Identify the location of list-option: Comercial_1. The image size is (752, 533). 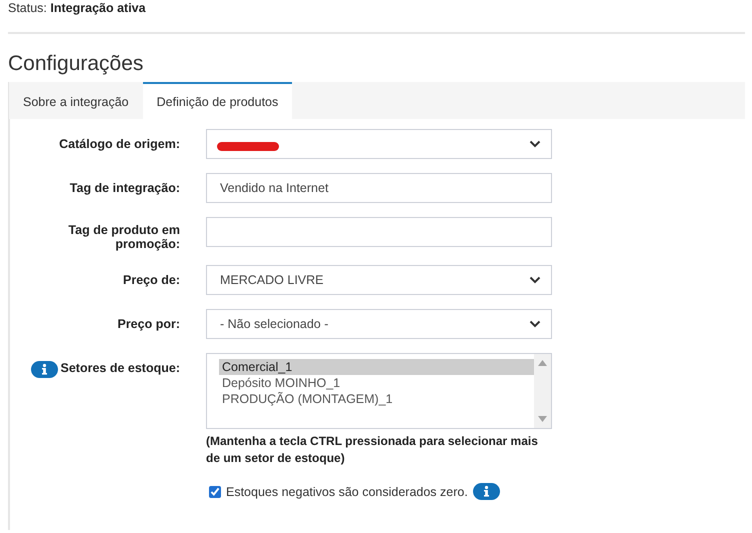
(376, 367).